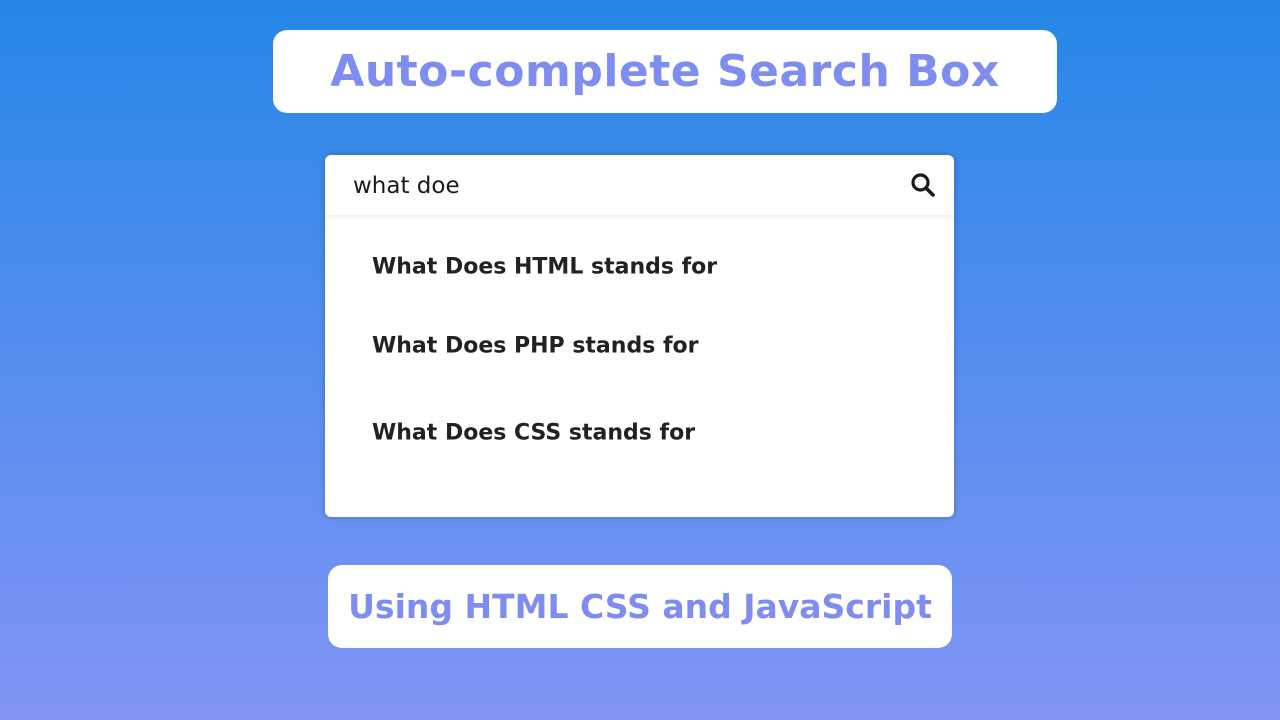 The width and height of the screenshot is (1280, 720). Describe the element at coordinates (535, 345) in the screenshot. I see `suggestion-label: What Does PHP stands for` at that location.